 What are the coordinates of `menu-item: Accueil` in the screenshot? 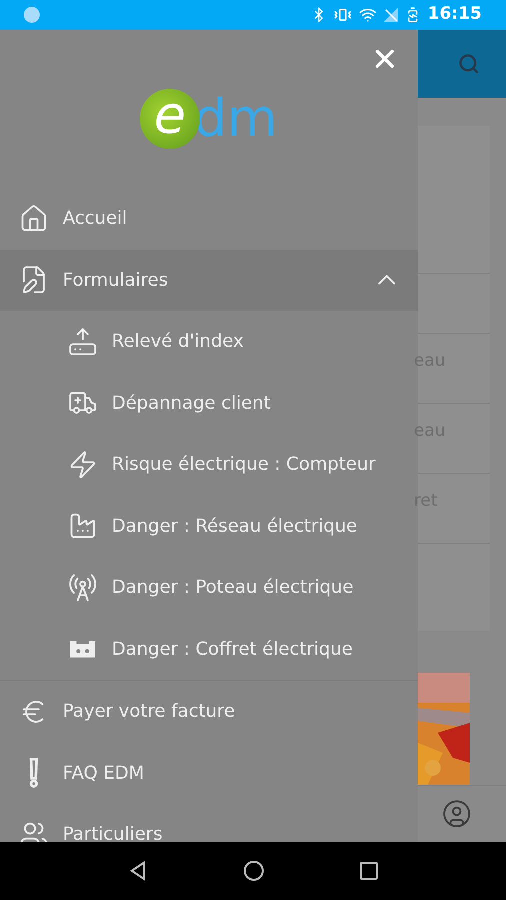 It's located at (209, 219).